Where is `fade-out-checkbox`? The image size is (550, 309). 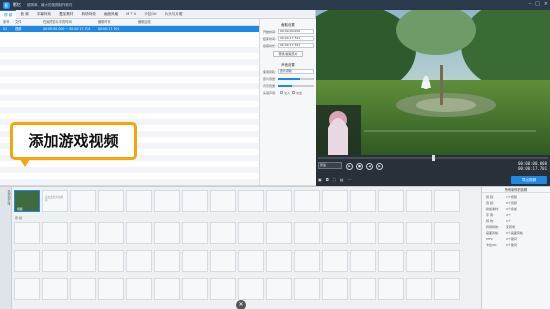 fade-out-checkbox is located at coordinates (294, 92).